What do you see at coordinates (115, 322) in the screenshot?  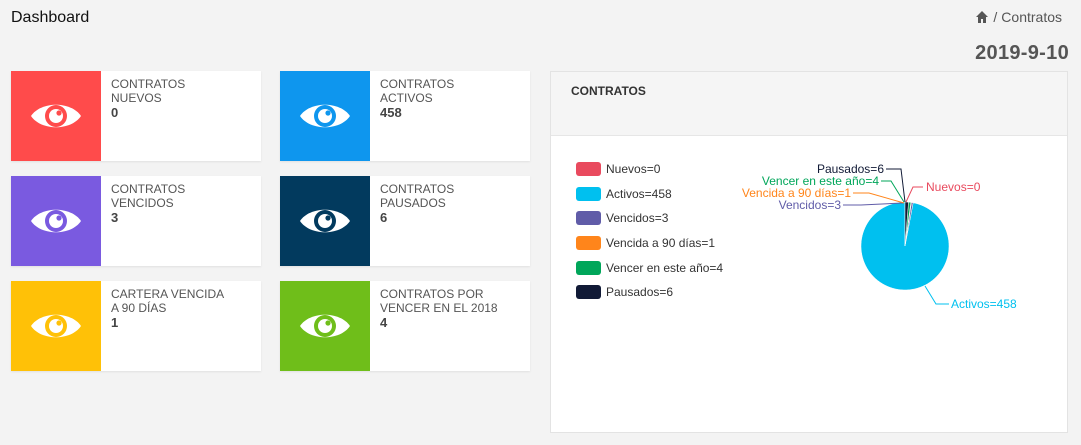 I see `stat-value: 1` at bounding box center [115, 322].